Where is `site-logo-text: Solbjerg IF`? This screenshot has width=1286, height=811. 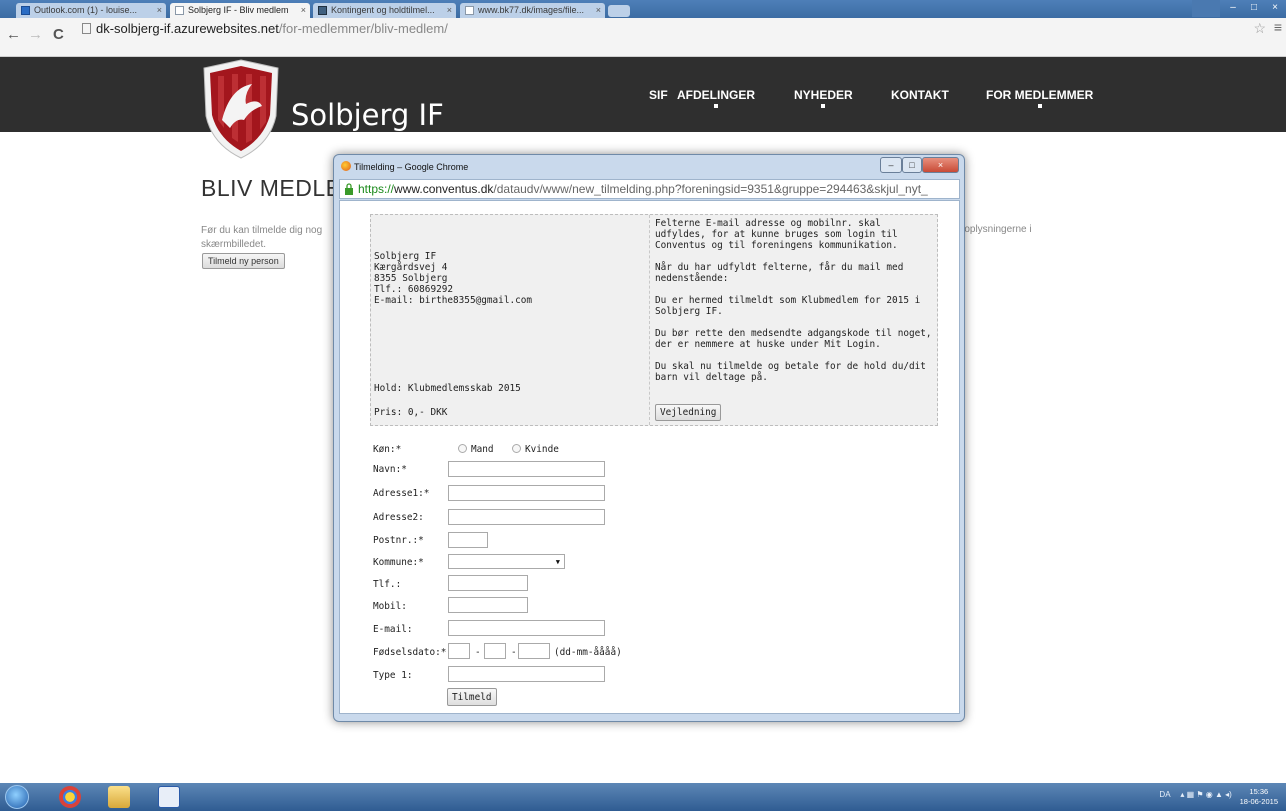
site-logo-text: Solbjerg IF is located at coordinates (367, 115).